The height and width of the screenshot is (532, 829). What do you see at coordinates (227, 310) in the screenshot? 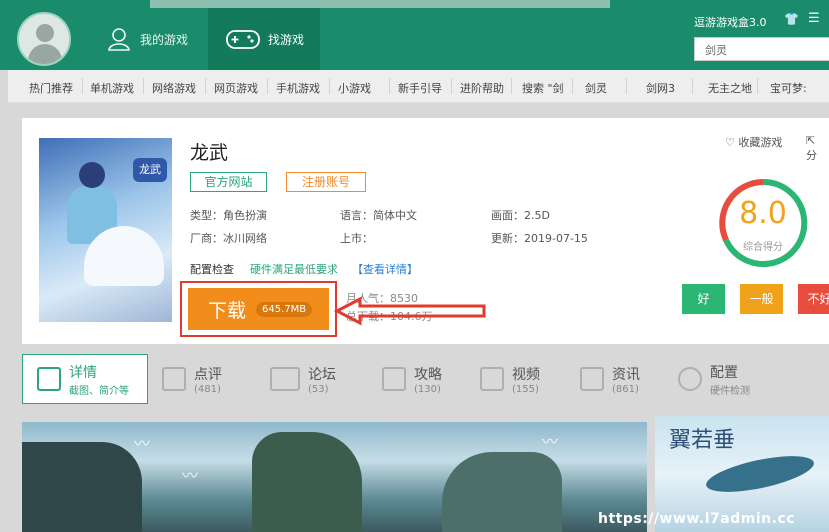
I see `download-label: 下载` at bounding box center [227, 310].